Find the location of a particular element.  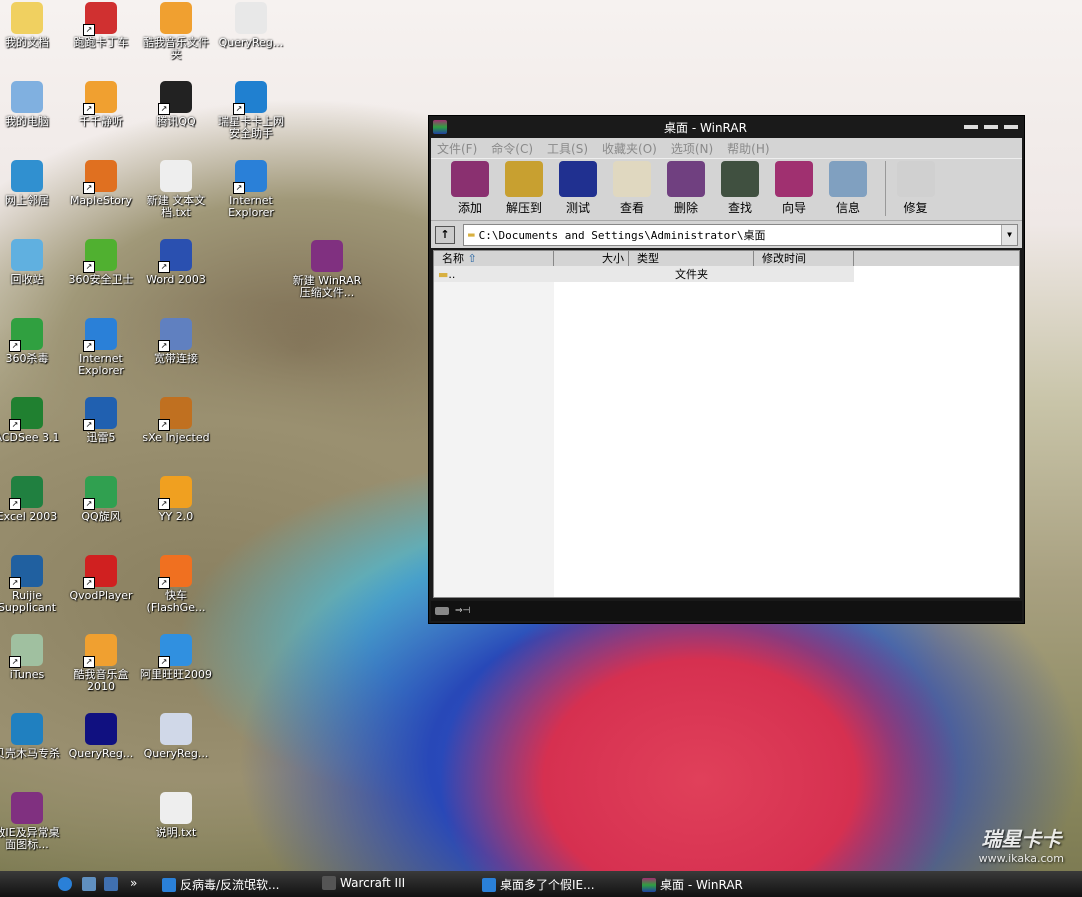

toolbar-button: 解压到 is located at coordinates (524, 188).